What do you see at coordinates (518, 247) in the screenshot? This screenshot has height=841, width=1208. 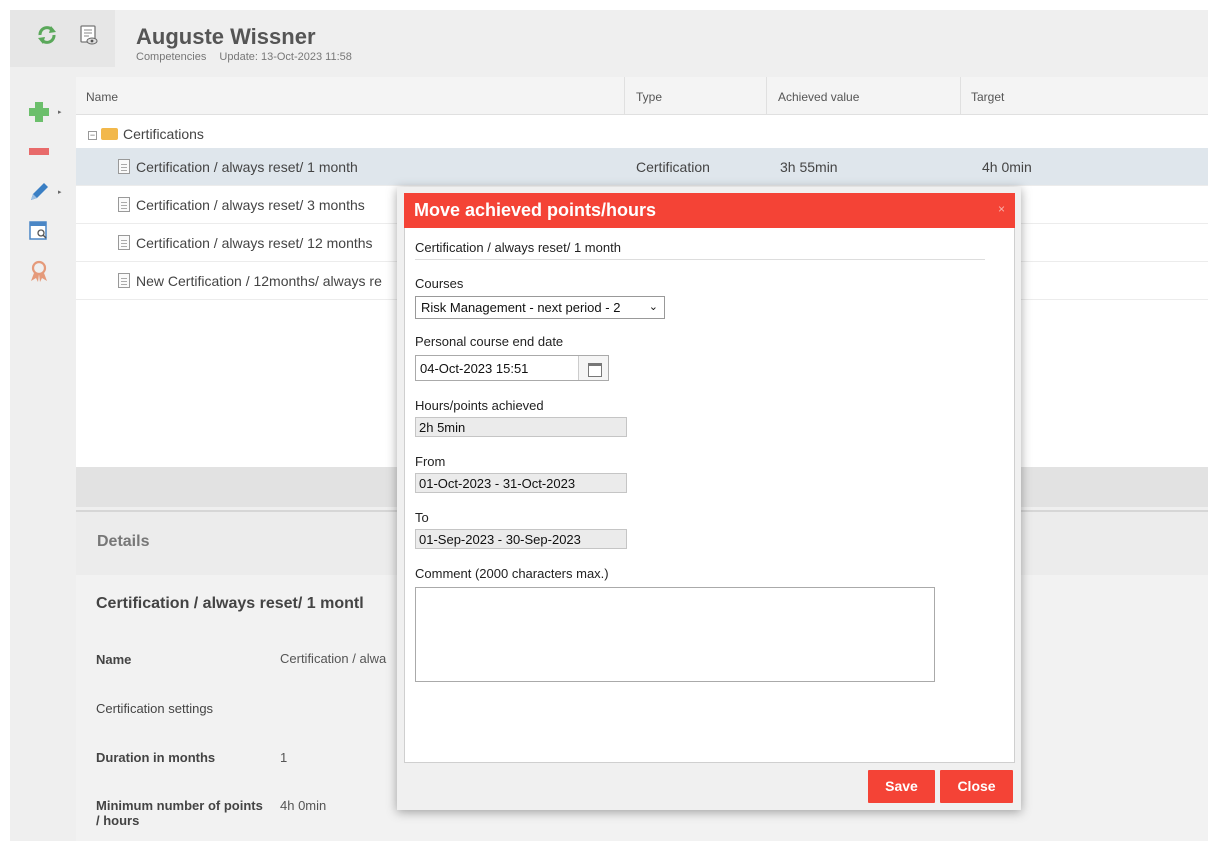 I see `dialog-subject: Certification / always reset/ 1 month` at bounding box center [518, 247].